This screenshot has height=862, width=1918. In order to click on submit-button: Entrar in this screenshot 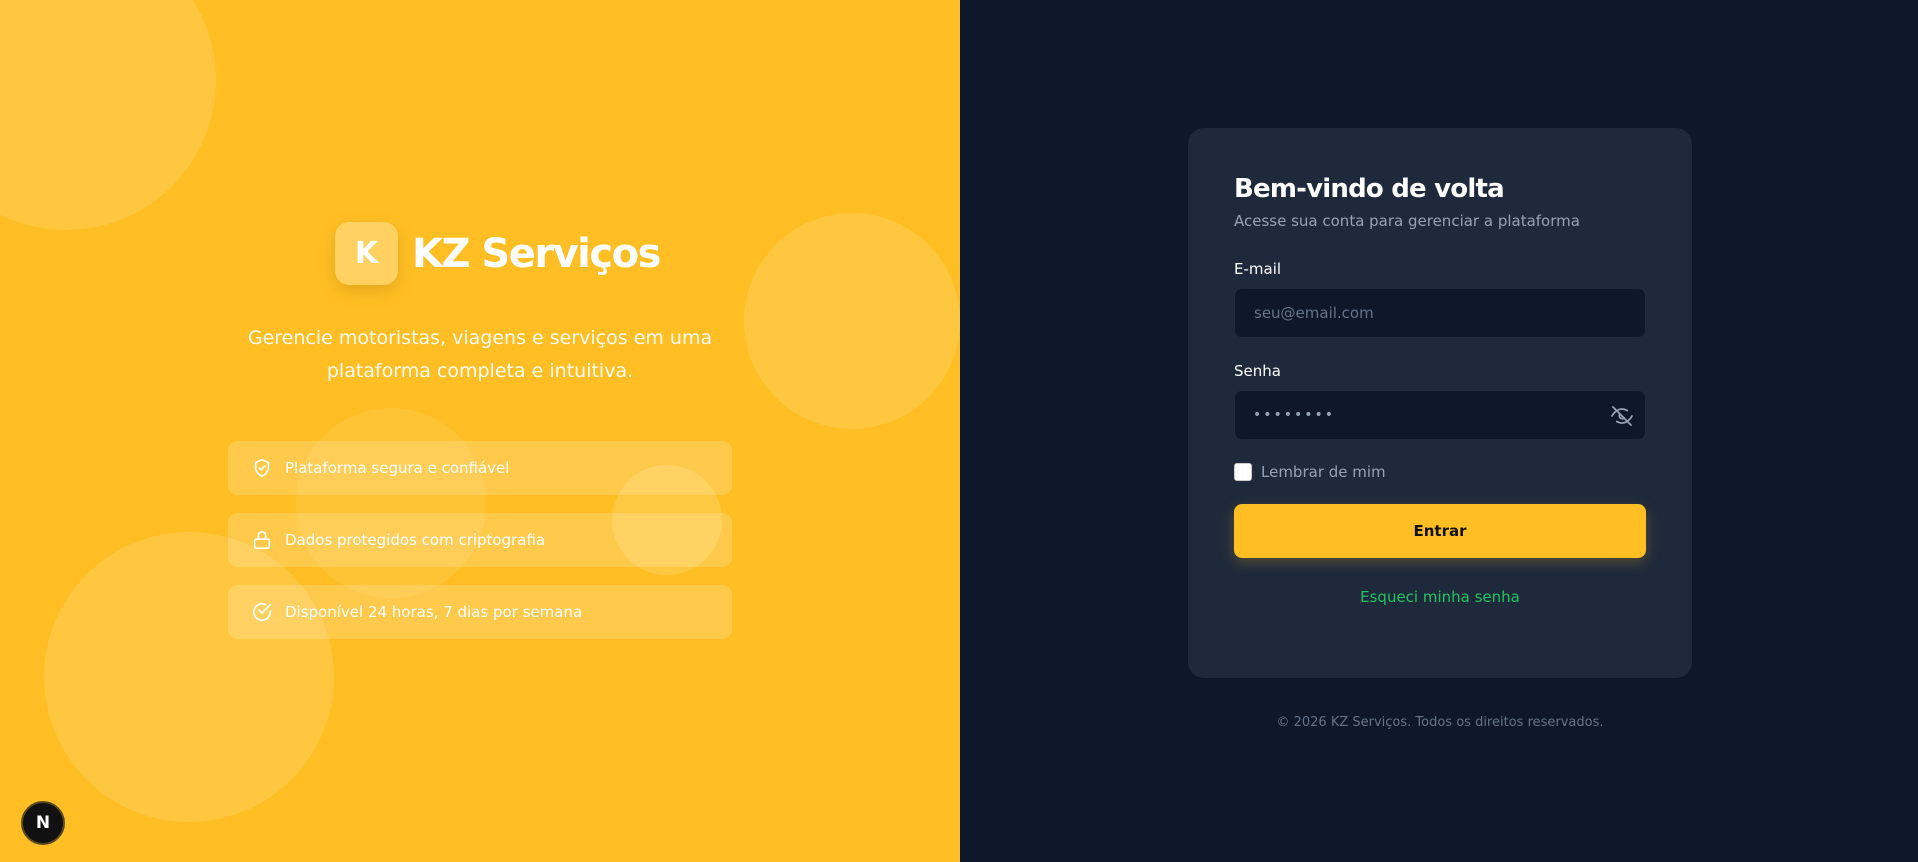, I will do `click(1440, 531)`.